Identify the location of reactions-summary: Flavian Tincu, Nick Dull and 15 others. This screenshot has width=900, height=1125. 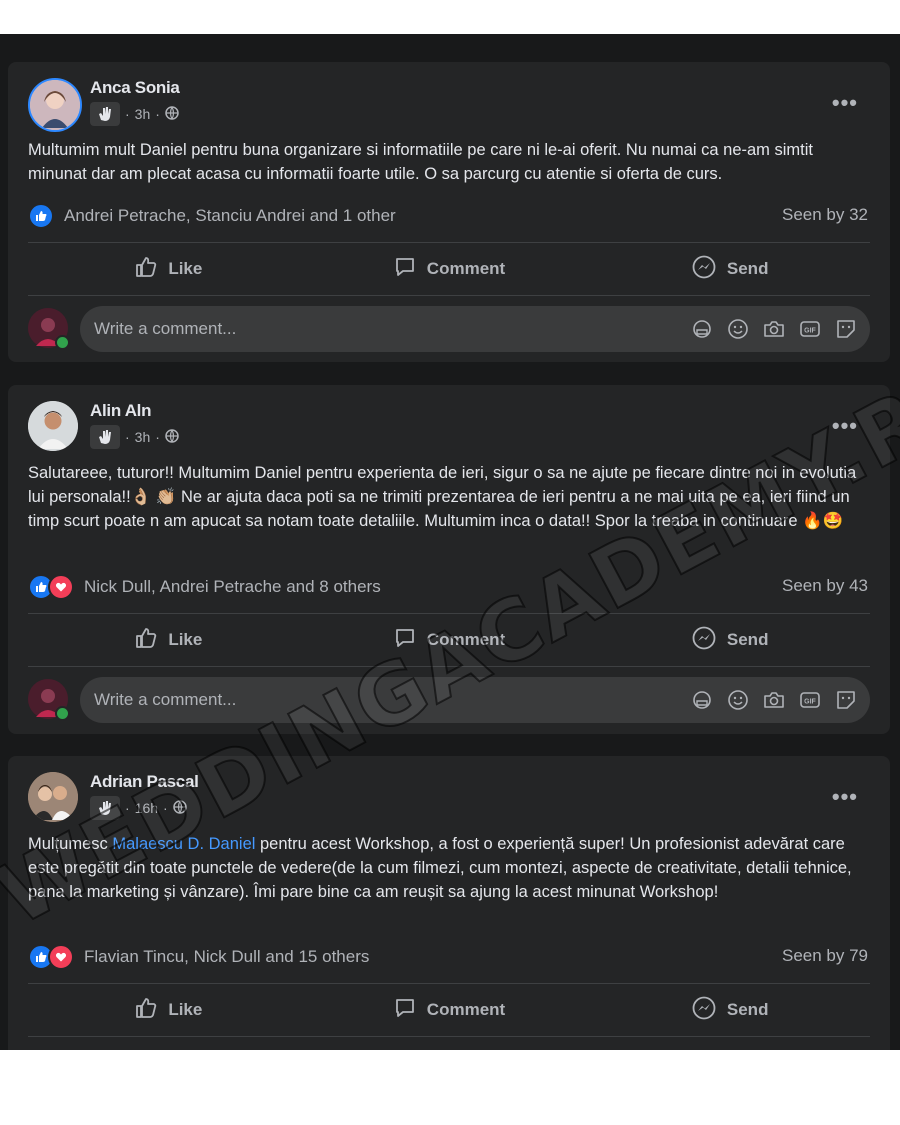
(198, 957).